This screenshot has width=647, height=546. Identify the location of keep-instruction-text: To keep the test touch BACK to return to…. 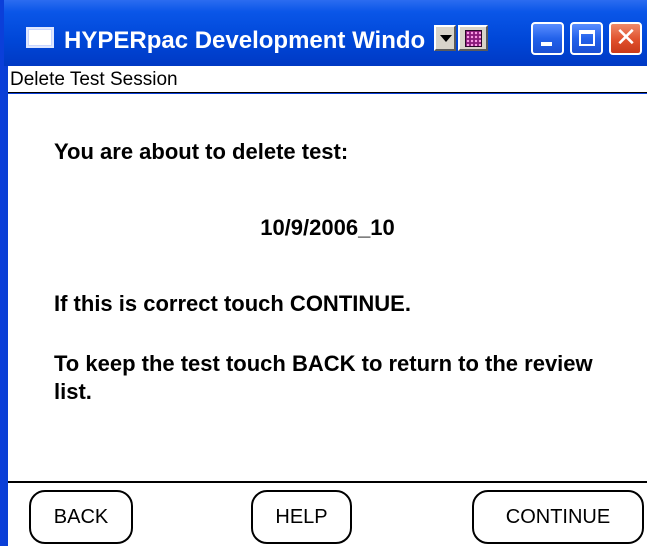
(323, 377).